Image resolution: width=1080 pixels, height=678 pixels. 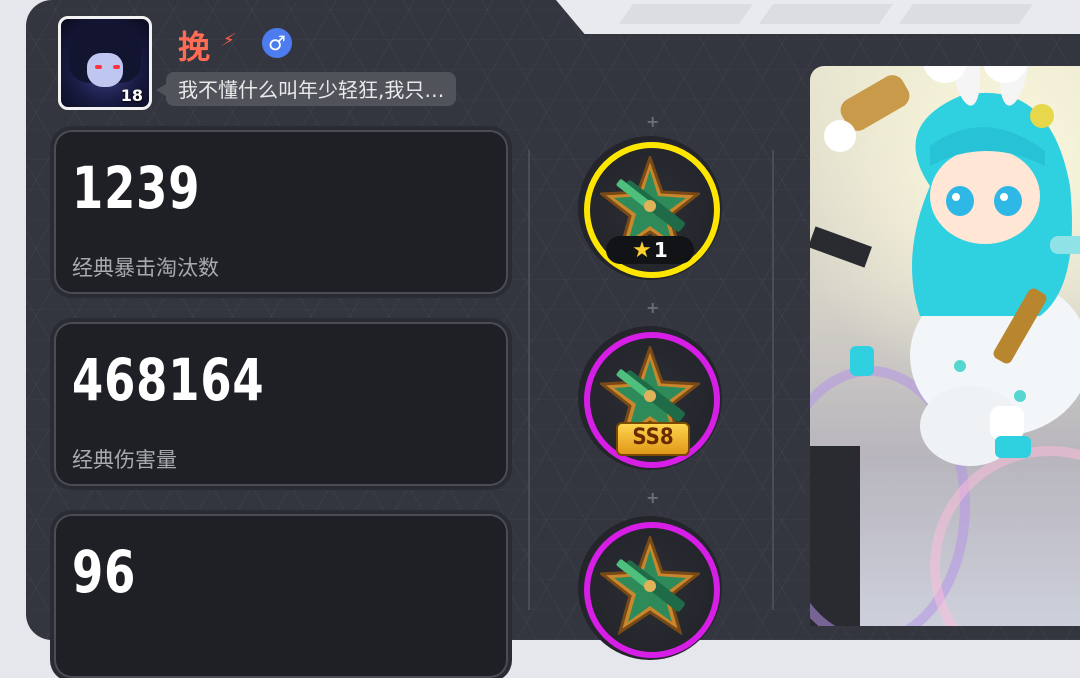 I want to click on stat-label: 经典伤害量, so click(x=124, y=460).